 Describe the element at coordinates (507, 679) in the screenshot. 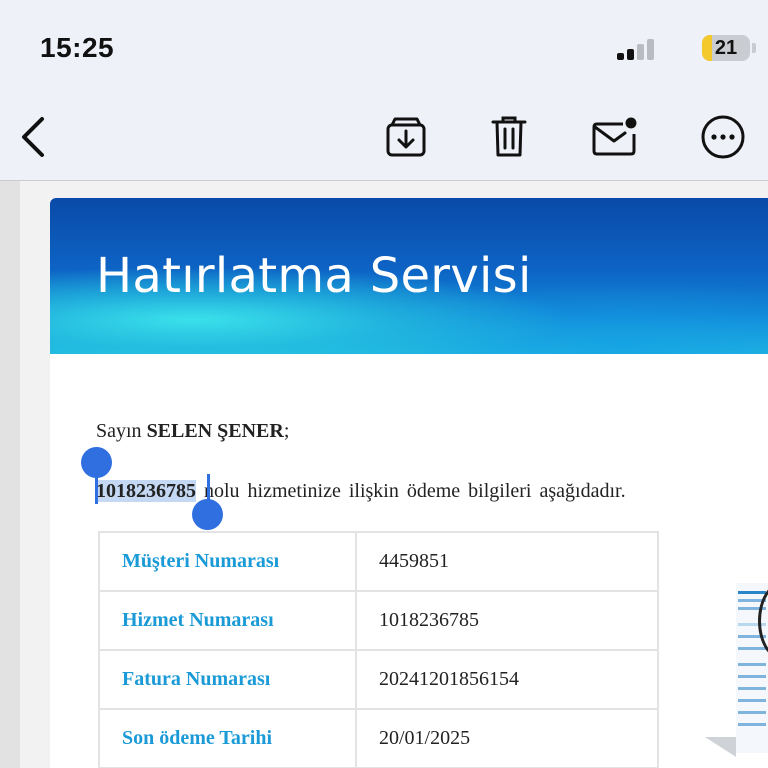

I see `table-value: 20241201856154` at that location.